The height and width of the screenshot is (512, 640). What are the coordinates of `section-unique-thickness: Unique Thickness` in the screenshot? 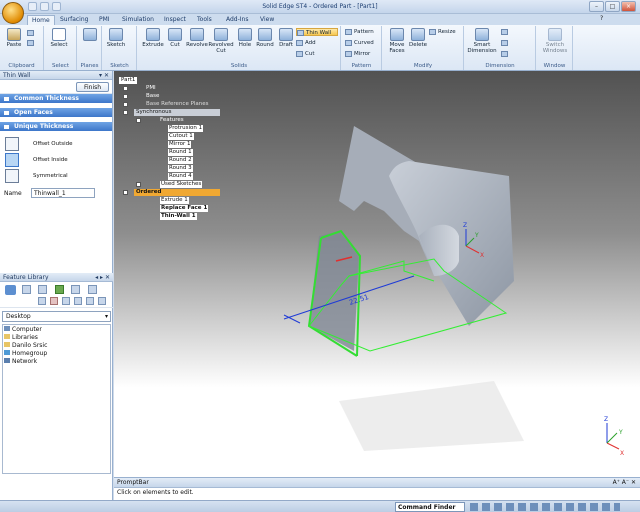 It's located at (56, 127).